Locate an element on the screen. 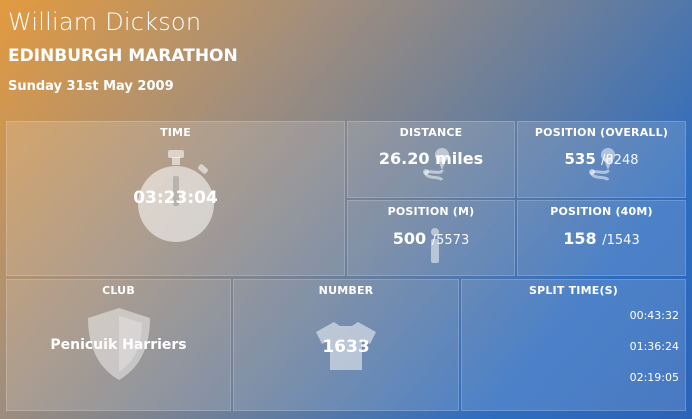 The height and width of the screenshot is (419, 692). number-tile: NUMBER 1633 is located at coordinates (346, 345).